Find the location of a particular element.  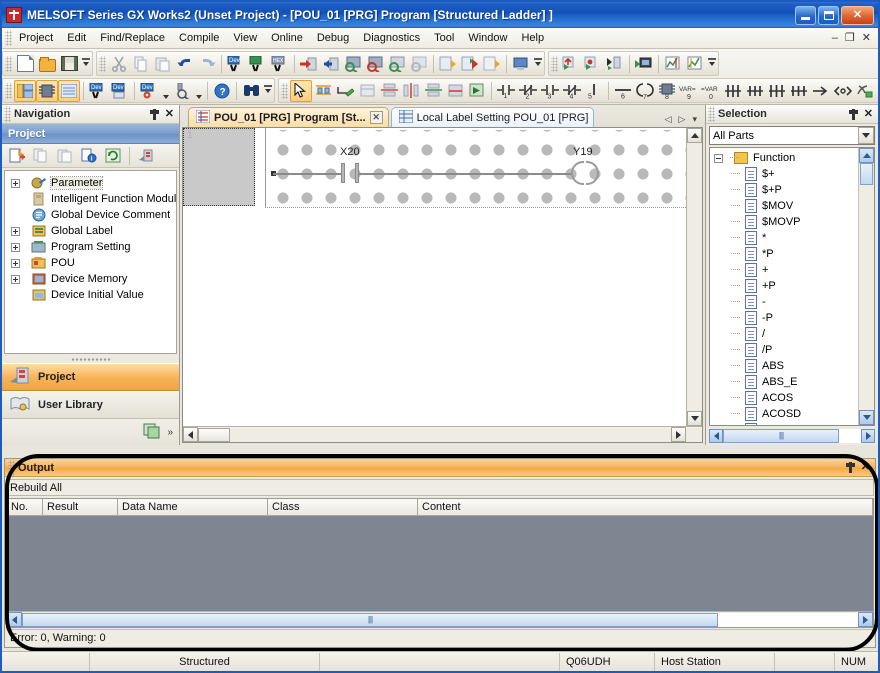

coil-y19 is located at coordinates (585, 173).